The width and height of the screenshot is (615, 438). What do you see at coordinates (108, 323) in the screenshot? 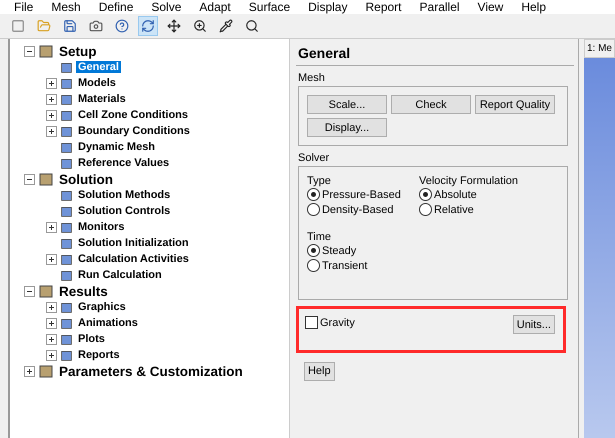
I see `tree-item: Animations` at bounding box center [108, 323].